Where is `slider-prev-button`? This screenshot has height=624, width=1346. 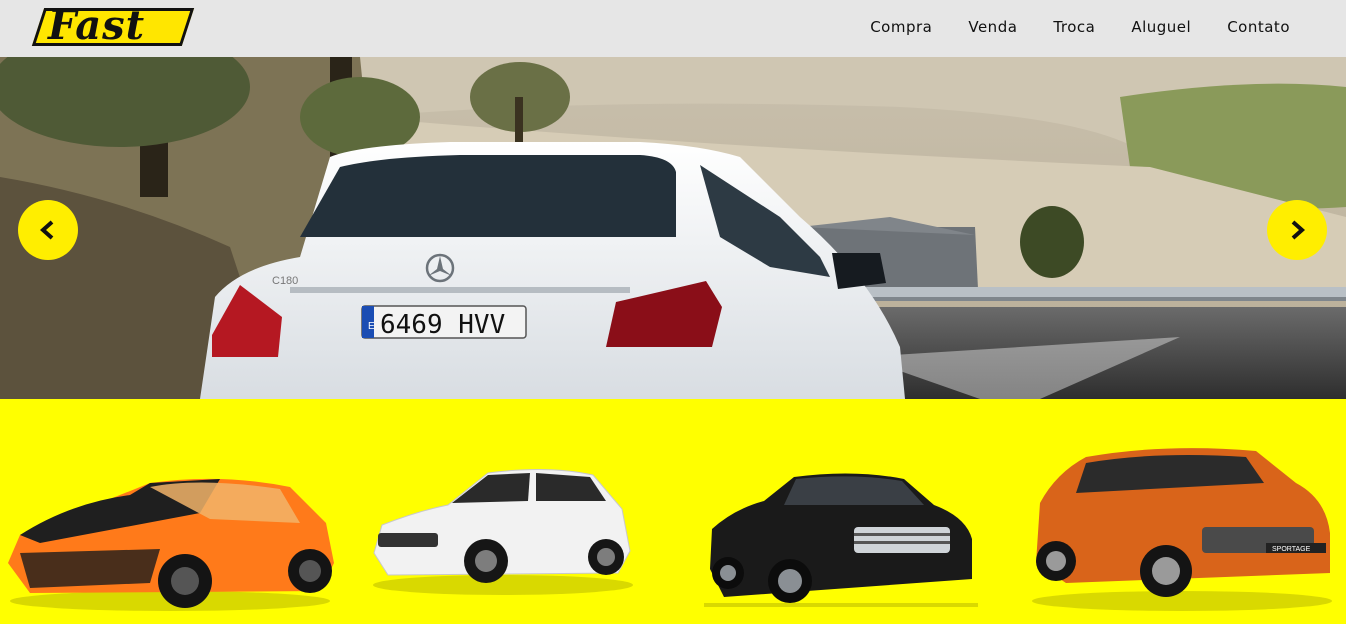
slider-prev-button is located at coordinates (48, 230).